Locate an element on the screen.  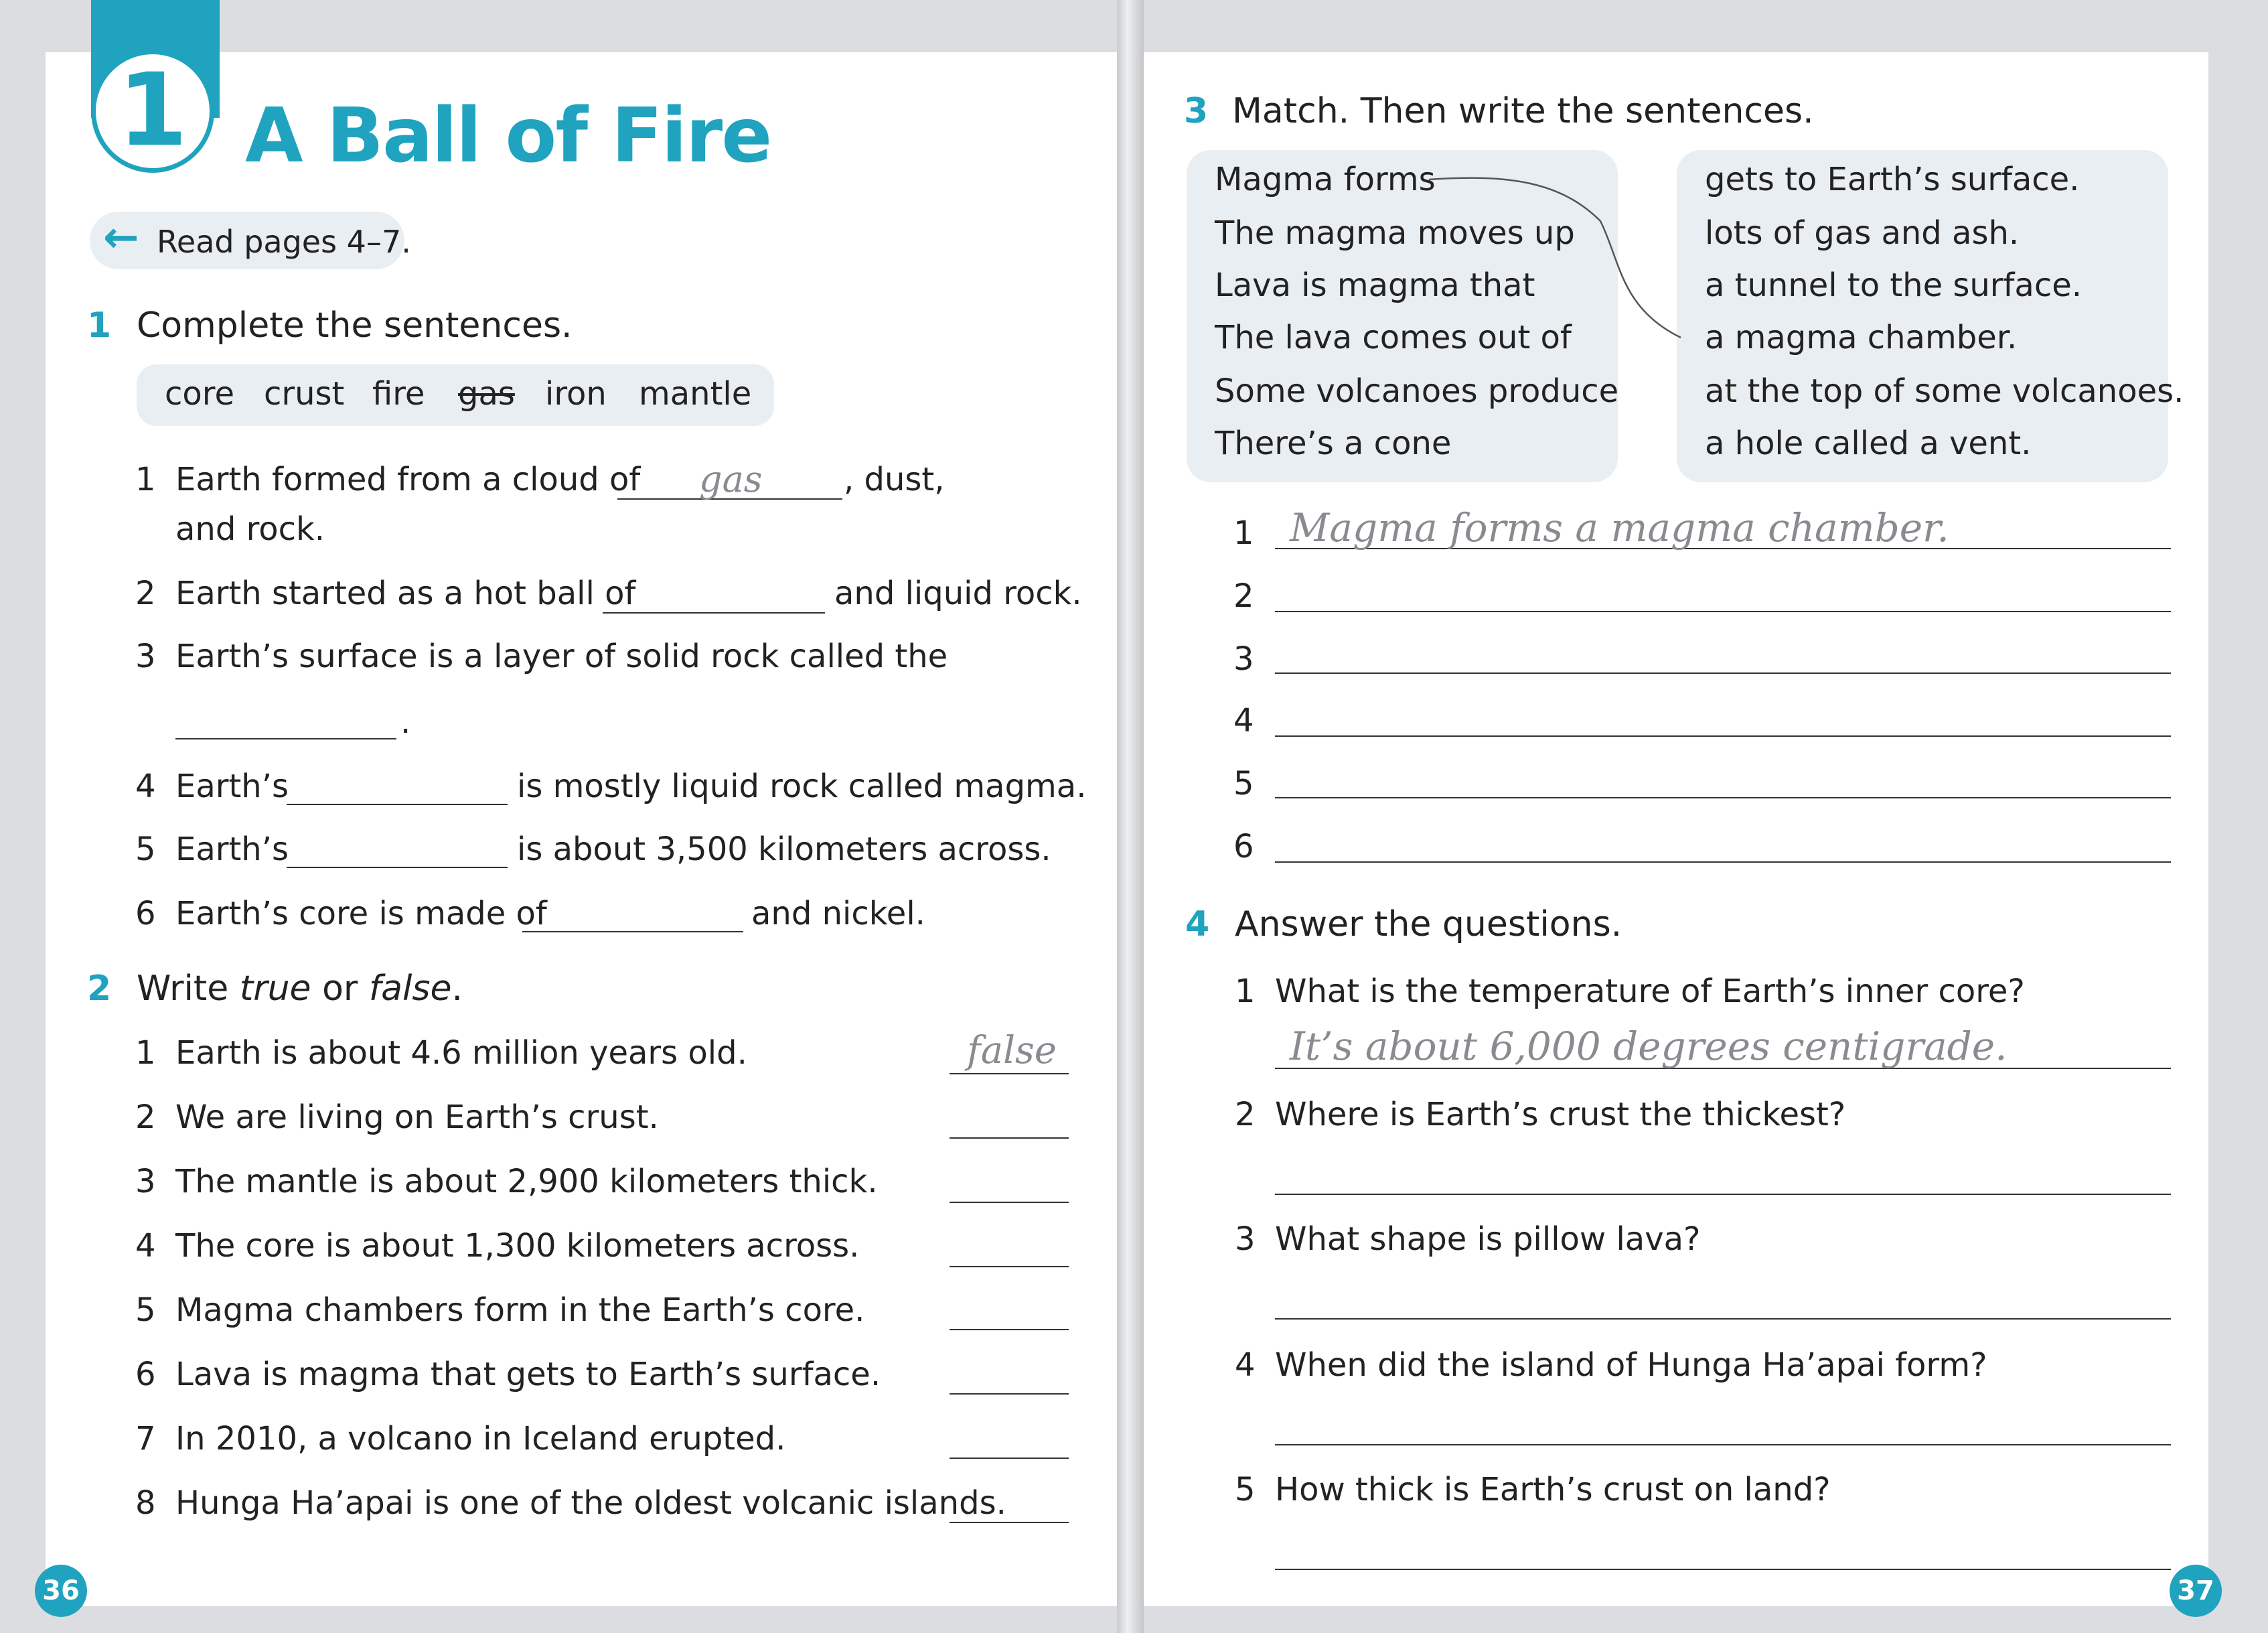
match-left-item: Magma forms is located at coordinates (1326, 179).